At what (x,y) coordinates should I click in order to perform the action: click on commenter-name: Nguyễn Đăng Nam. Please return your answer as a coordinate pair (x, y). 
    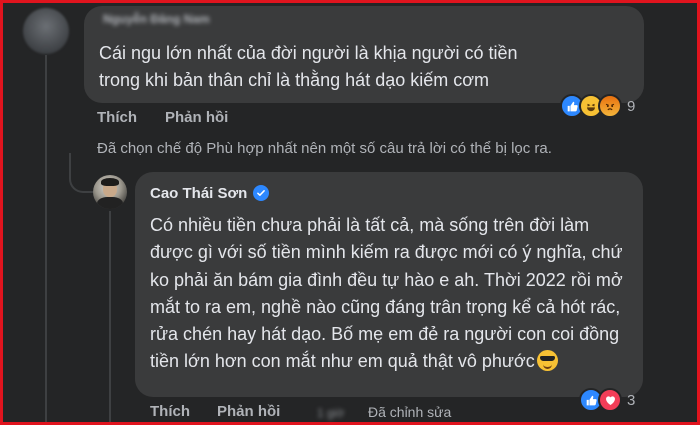
    Looking at the image, I should click on (156, 19).